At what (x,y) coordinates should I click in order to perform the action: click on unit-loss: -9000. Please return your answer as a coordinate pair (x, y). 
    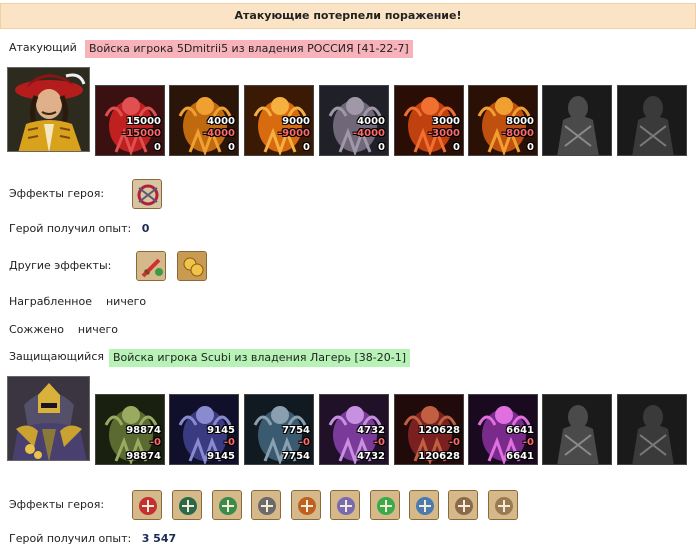
    Looking at the image, I should click on (294, 133).